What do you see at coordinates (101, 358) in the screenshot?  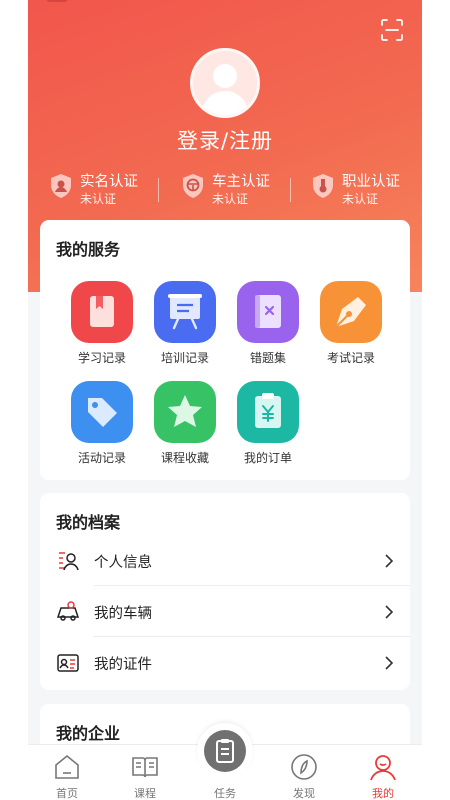 I see `service-label: 学习记录` at bounding box center [101, 358].